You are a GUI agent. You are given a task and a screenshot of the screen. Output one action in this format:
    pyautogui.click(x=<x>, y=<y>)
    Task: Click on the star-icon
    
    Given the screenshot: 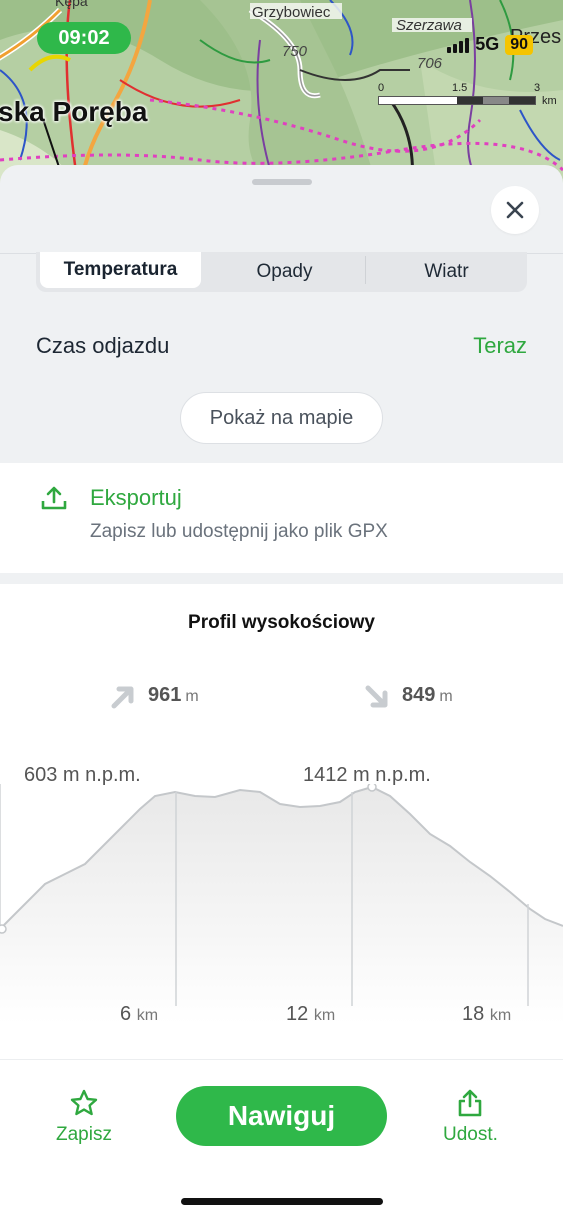 What is the action you would take?
    pyautogui.click(x=84, y=1102)
    